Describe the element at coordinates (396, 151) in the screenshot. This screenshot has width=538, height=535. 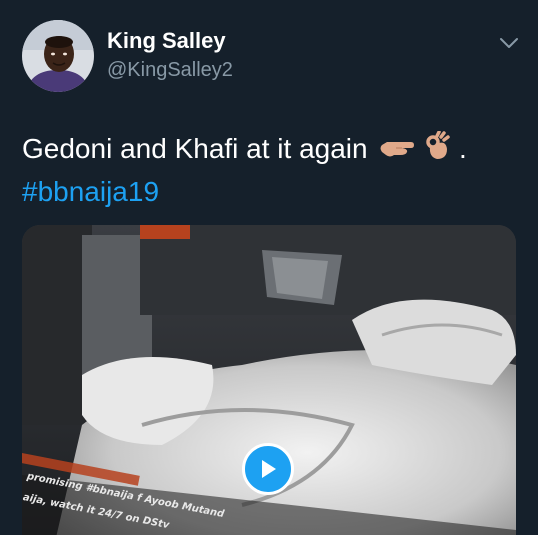
I see `pointing-left-hand-icon` at that location.